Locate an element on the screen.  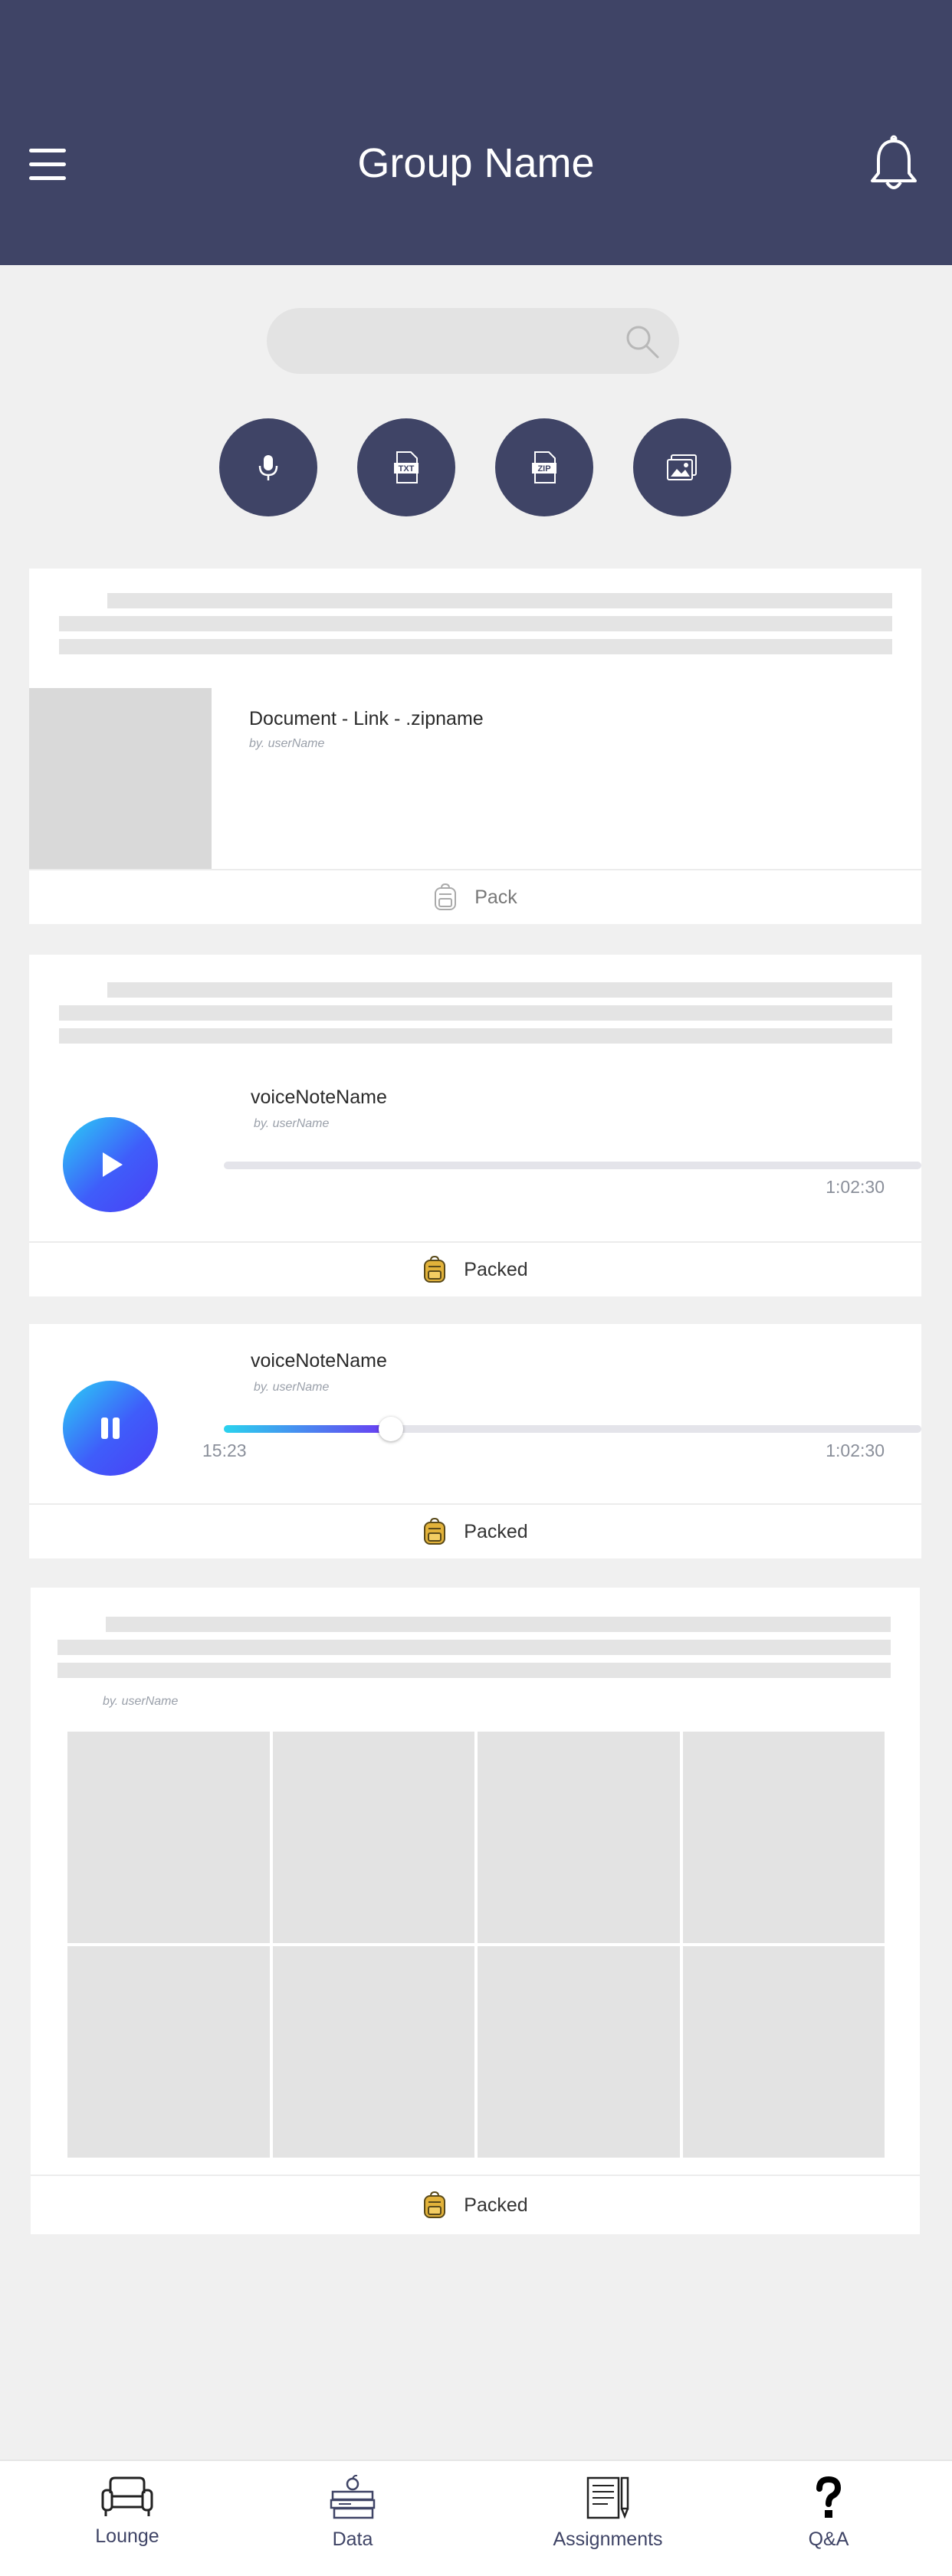
svg-text: ZIP is located at coordinates (543, 469).